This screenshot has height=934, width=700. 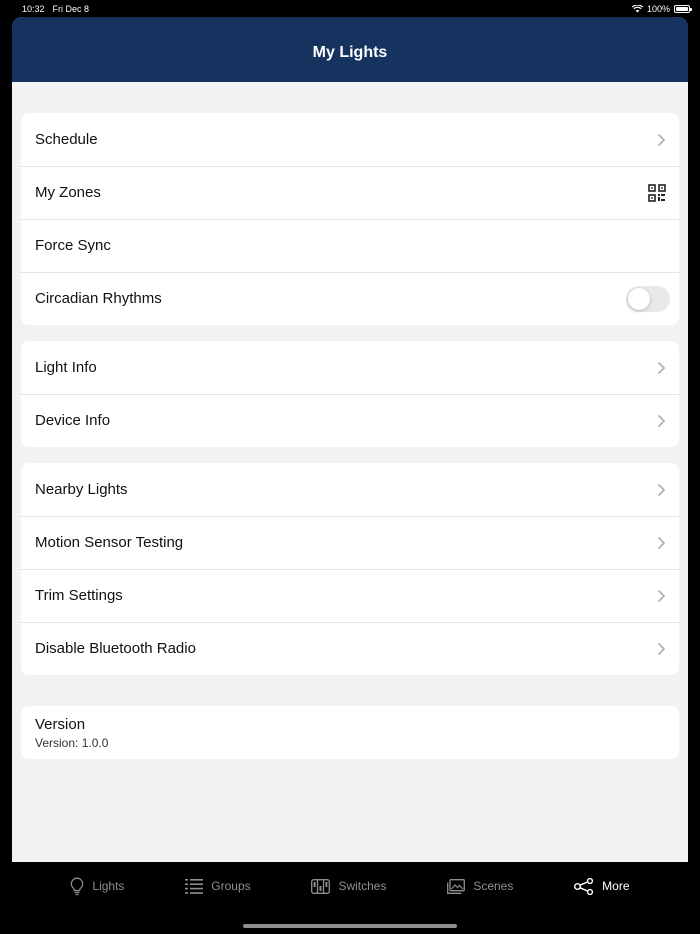 I want to click on navigation-bar: My Lights, so click(x=350, y=49).